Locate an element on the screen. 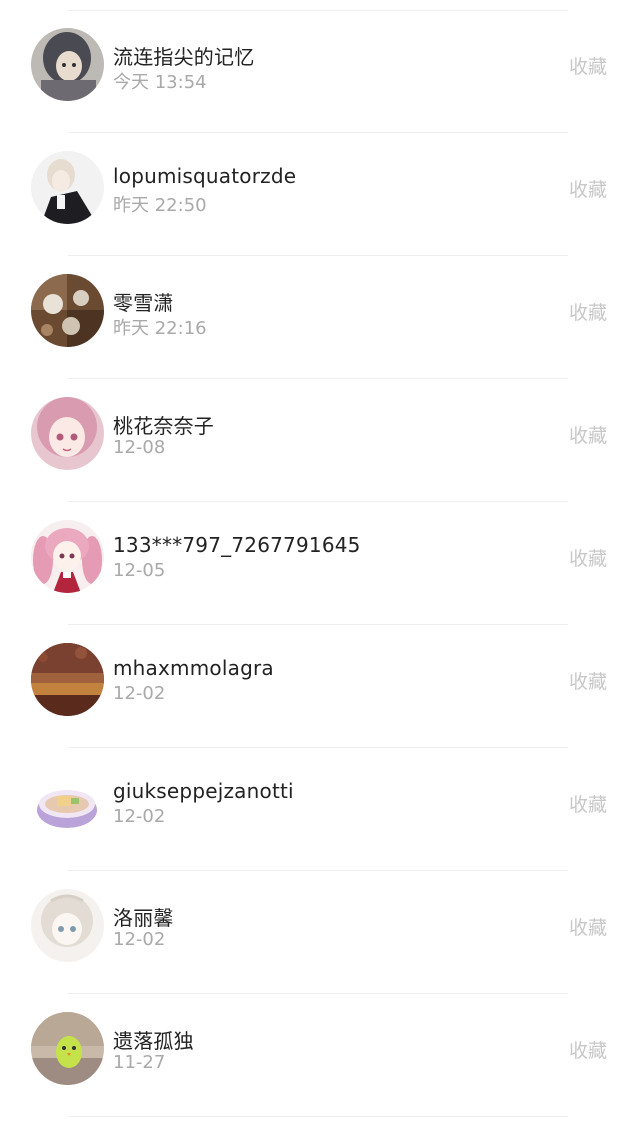 This screenshot has width=640, height=1121. user-name: mhaxmmolagra is located at coordinates (193, 668).